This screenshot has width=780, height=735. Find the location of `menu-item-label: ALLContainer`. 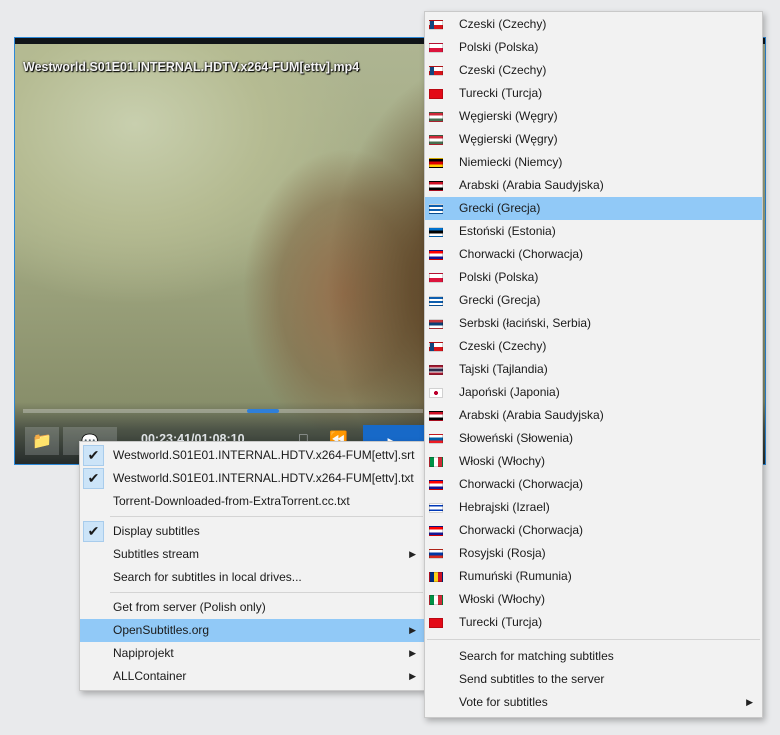

menu-item-label: ALLContainer is located at coordinates (150, 676).